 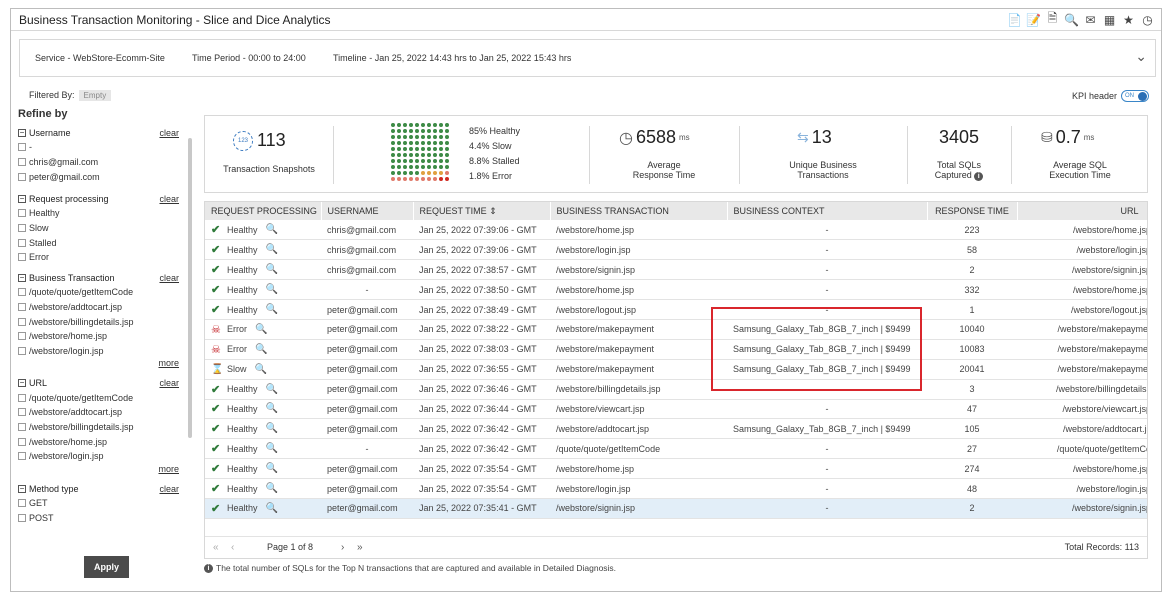 What do you see at coordinates (169, 383) in the screenshot?
I see `clear-url-link: clear` at bounding box center [169, 383].